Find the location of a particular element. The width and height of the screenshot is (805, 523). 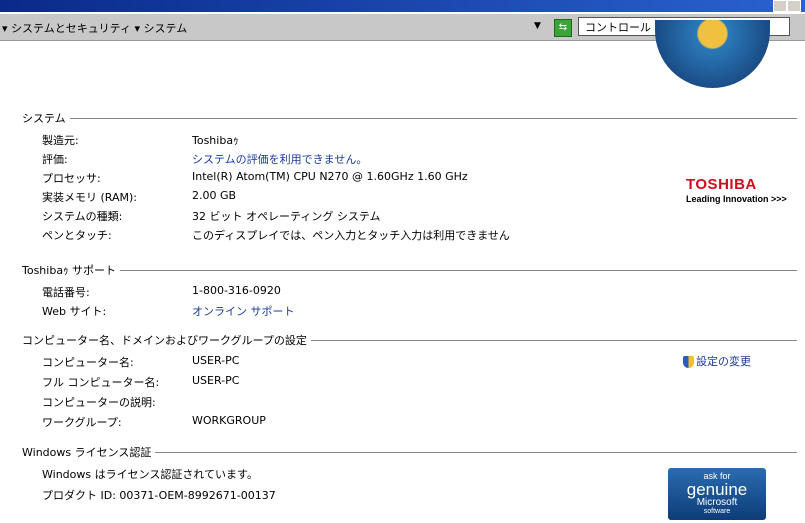

refresh-icon: ⇆ is located at coordinates (563, 28).